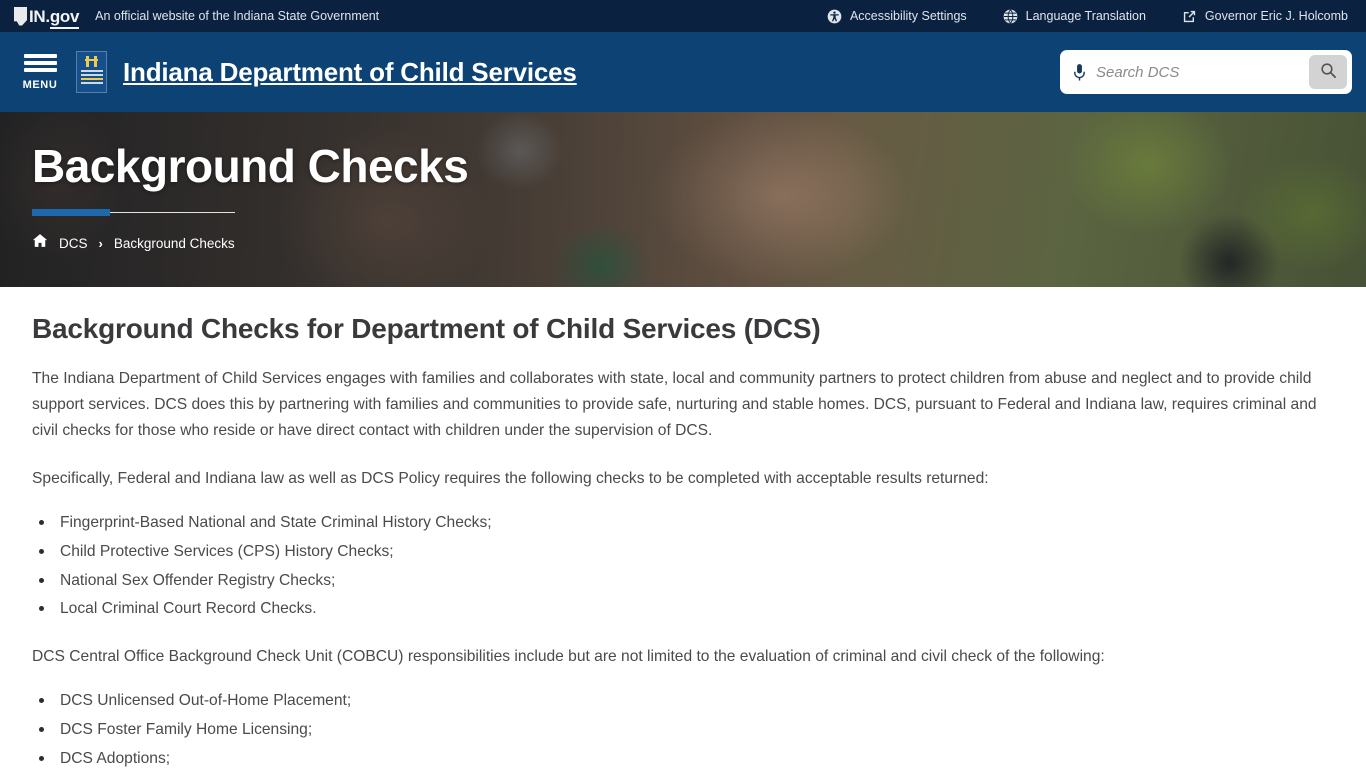 The image size is (1366, 768). Describe the element at coordinates (1202, 72) in the screenshot. I see `search-input` at that location.